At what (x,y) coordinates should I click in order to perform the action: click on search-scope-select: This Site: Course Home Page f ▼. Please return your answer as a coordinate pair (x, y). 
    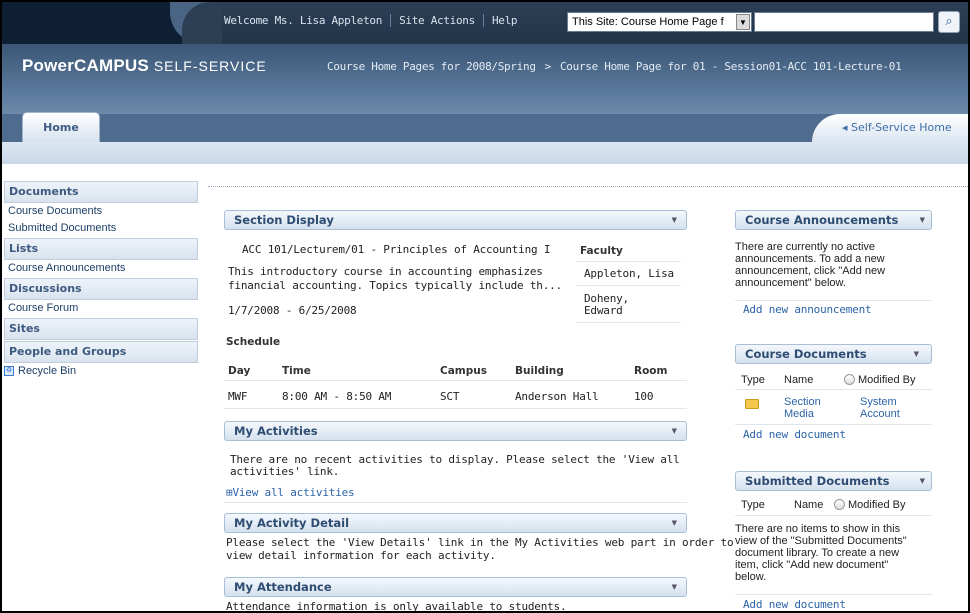
    Looking at the image, I should click on (659, 22).